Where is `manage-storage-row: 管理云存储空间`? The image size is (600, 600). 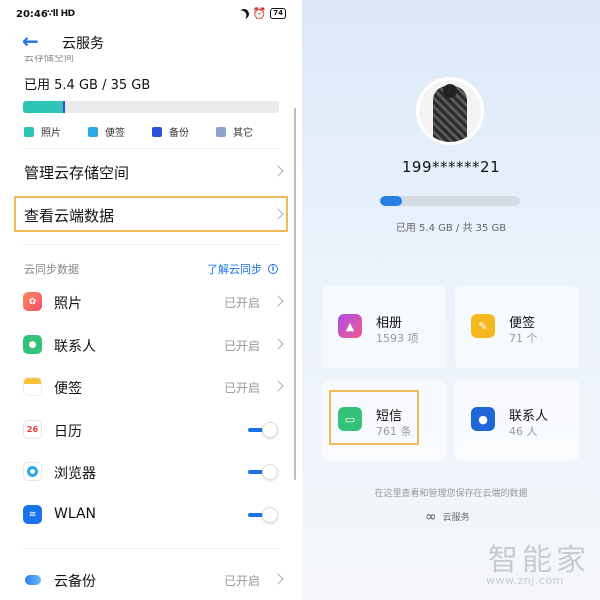
manage-storage-row: 管理云存储空间 is located at coordinates (150, 172).